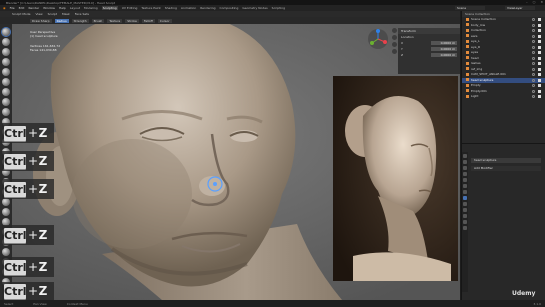 The width and height of the screenshot is (545, 307). I want to click on physics-tab-icon, so click(465, 210).